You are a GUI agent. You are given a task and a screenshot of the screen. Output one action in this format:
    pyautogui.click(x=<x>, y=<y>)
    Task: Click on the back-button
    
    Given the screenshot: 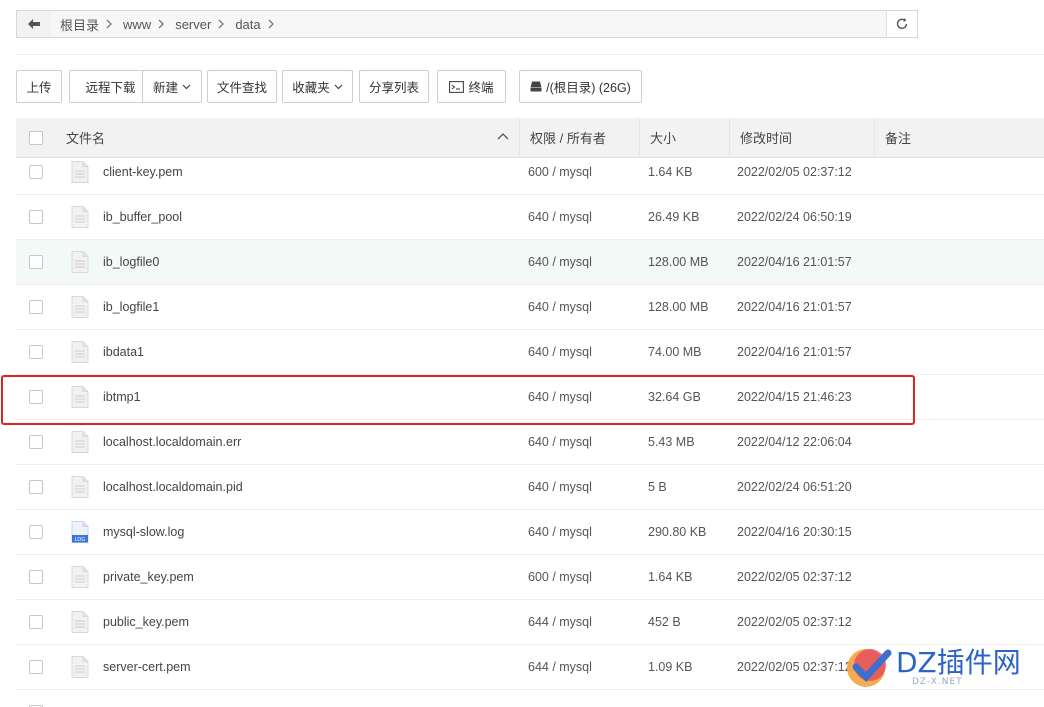 What is the action you would take?
    pyautogui.click(x=34, y=24)
    